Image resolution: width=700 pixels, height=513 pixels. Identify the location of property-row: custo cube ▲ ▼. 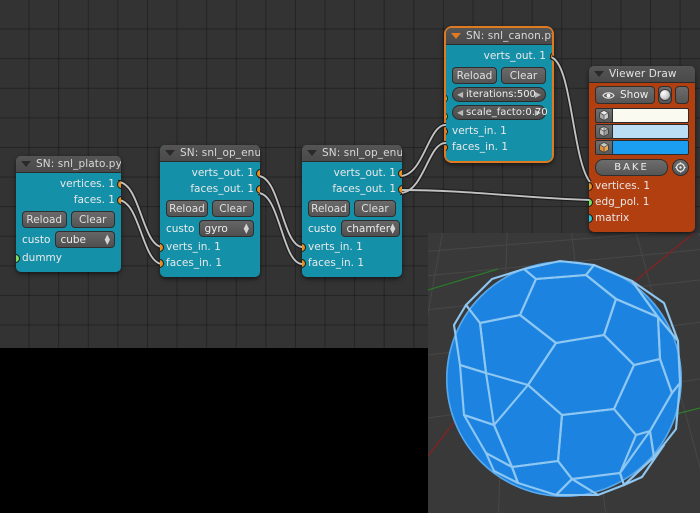
(68, 239).